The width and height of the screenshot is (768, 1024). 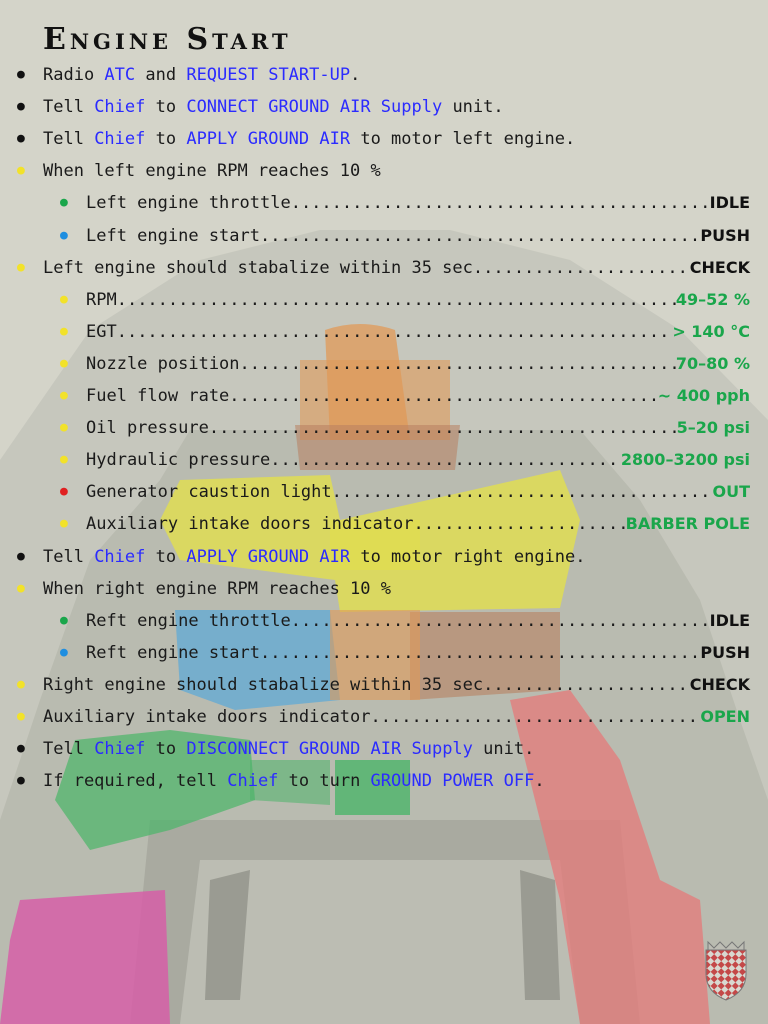 What do you see at coordinates (250, 524) in the screenshot?
I see `item-label: Auxiliary intake doors indicator` at bounding box center [250, 524].